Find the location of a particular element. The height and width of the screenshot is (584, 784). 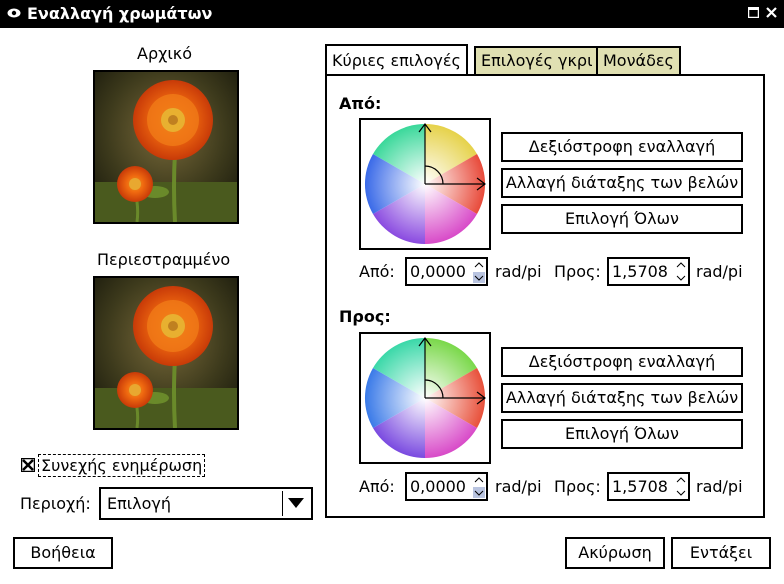

tab-label: Επιλογές γκρι is located at coordinates (537, 60).